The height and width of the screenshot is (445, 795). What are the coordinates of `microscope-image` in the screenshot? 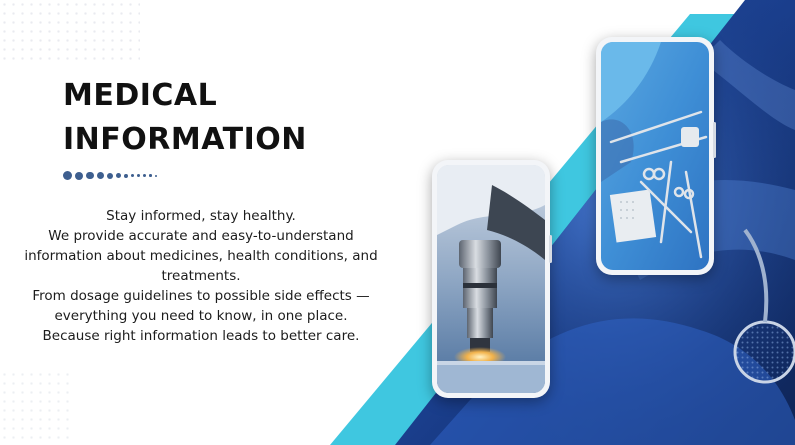 It's located at (491, 279).